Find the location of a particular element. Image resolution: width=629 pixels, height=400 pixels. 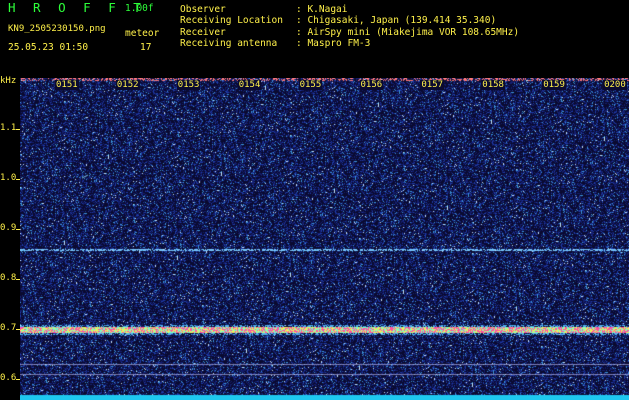

axis-label: 0.8 is located at coordinates (8, 278).